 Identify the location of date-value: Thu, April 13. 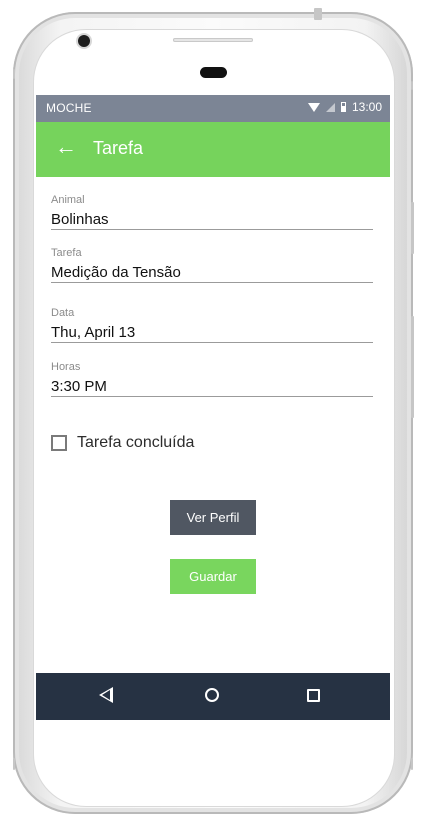
(212, 333).